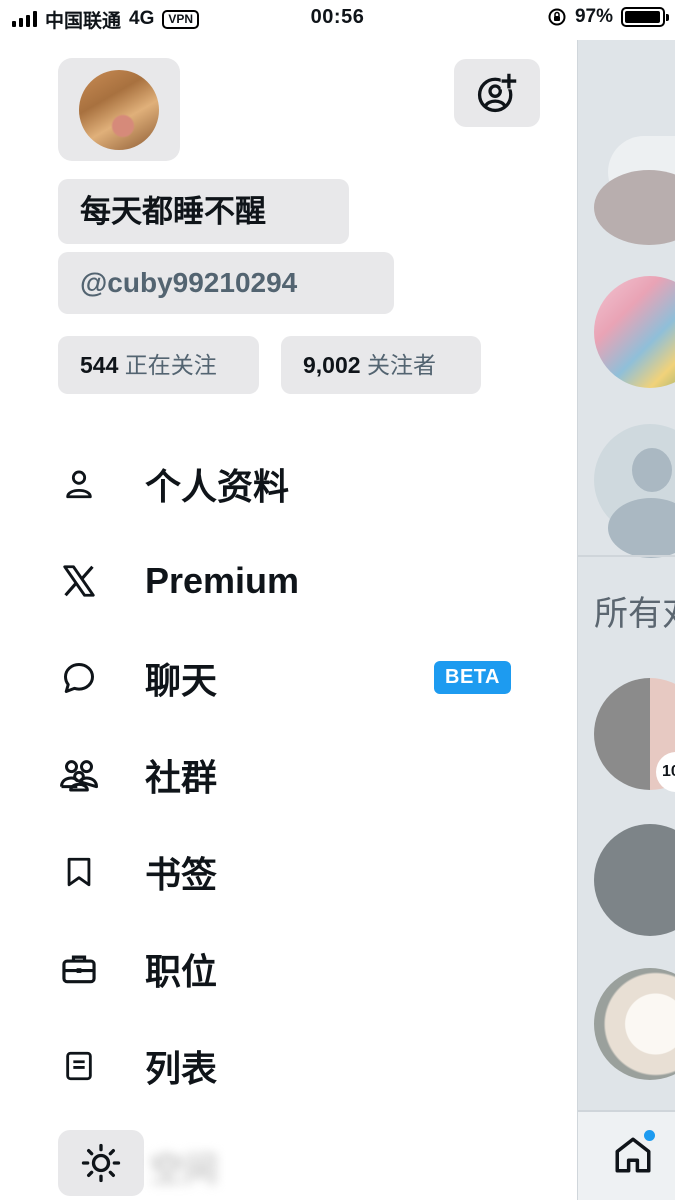 The width and height of the screenshot is (675, 1200). Describe the element at coordinates (79, 1066) in the screenshot. I see `list-icon` at that location.